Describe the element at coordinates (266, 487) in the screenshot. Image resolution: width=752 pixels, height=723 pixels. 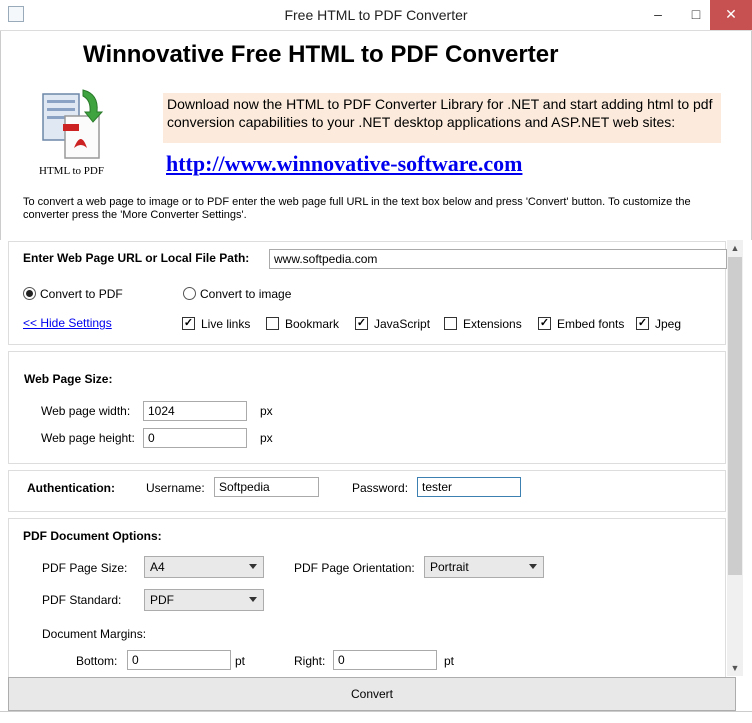
I see `username-input: Softpedia` at that location.